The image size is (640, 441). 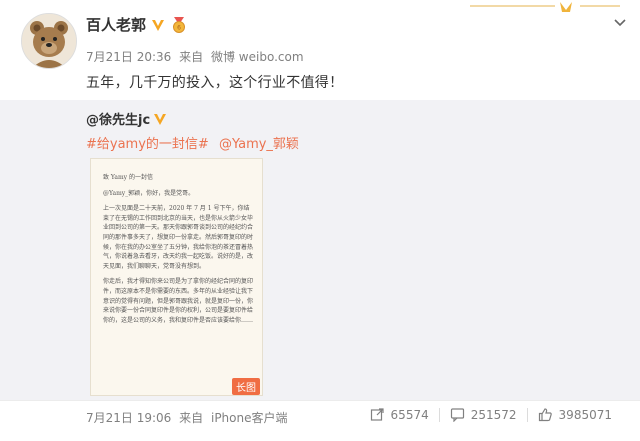 I want to click on teddy-bear-avatar-icon, so click(x=49, y=41).